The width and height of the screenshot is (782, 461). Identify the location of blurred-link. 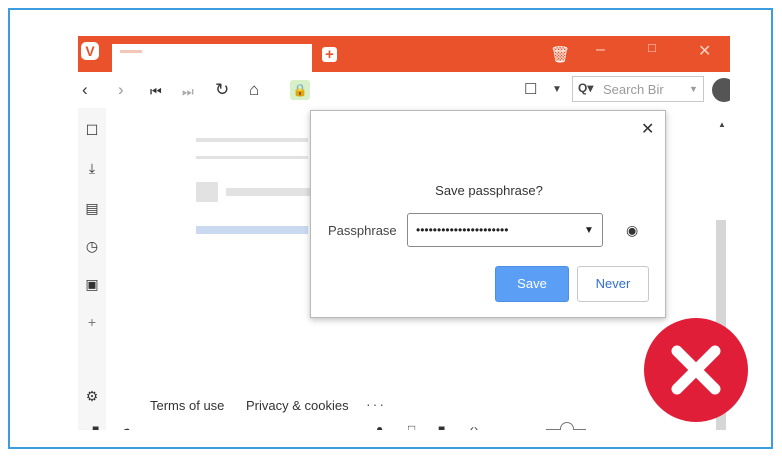
(252, 230).